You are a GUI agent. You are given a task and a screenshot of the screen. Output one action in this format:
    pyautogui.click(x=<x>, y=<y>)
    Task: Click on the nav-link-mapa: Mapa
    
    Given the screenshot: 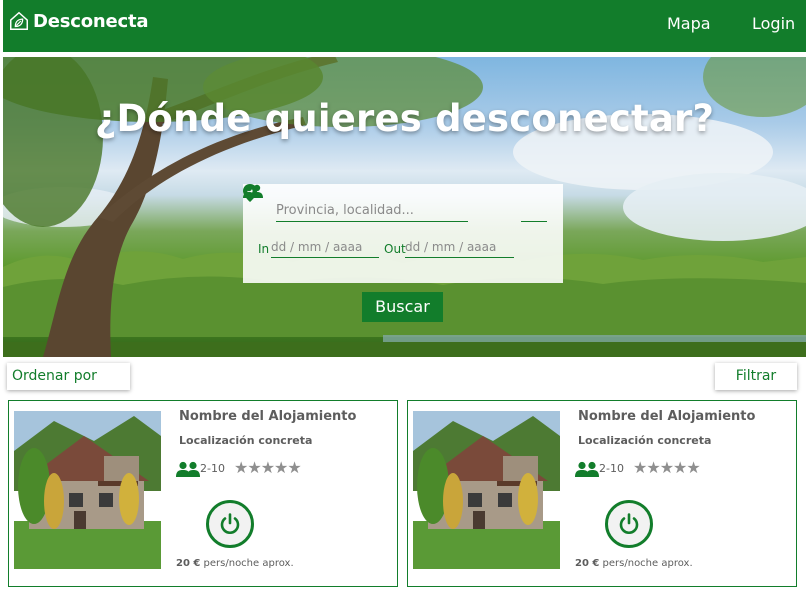 What is the action you would take?
    pyautogui.click(x=689, y=23)
    